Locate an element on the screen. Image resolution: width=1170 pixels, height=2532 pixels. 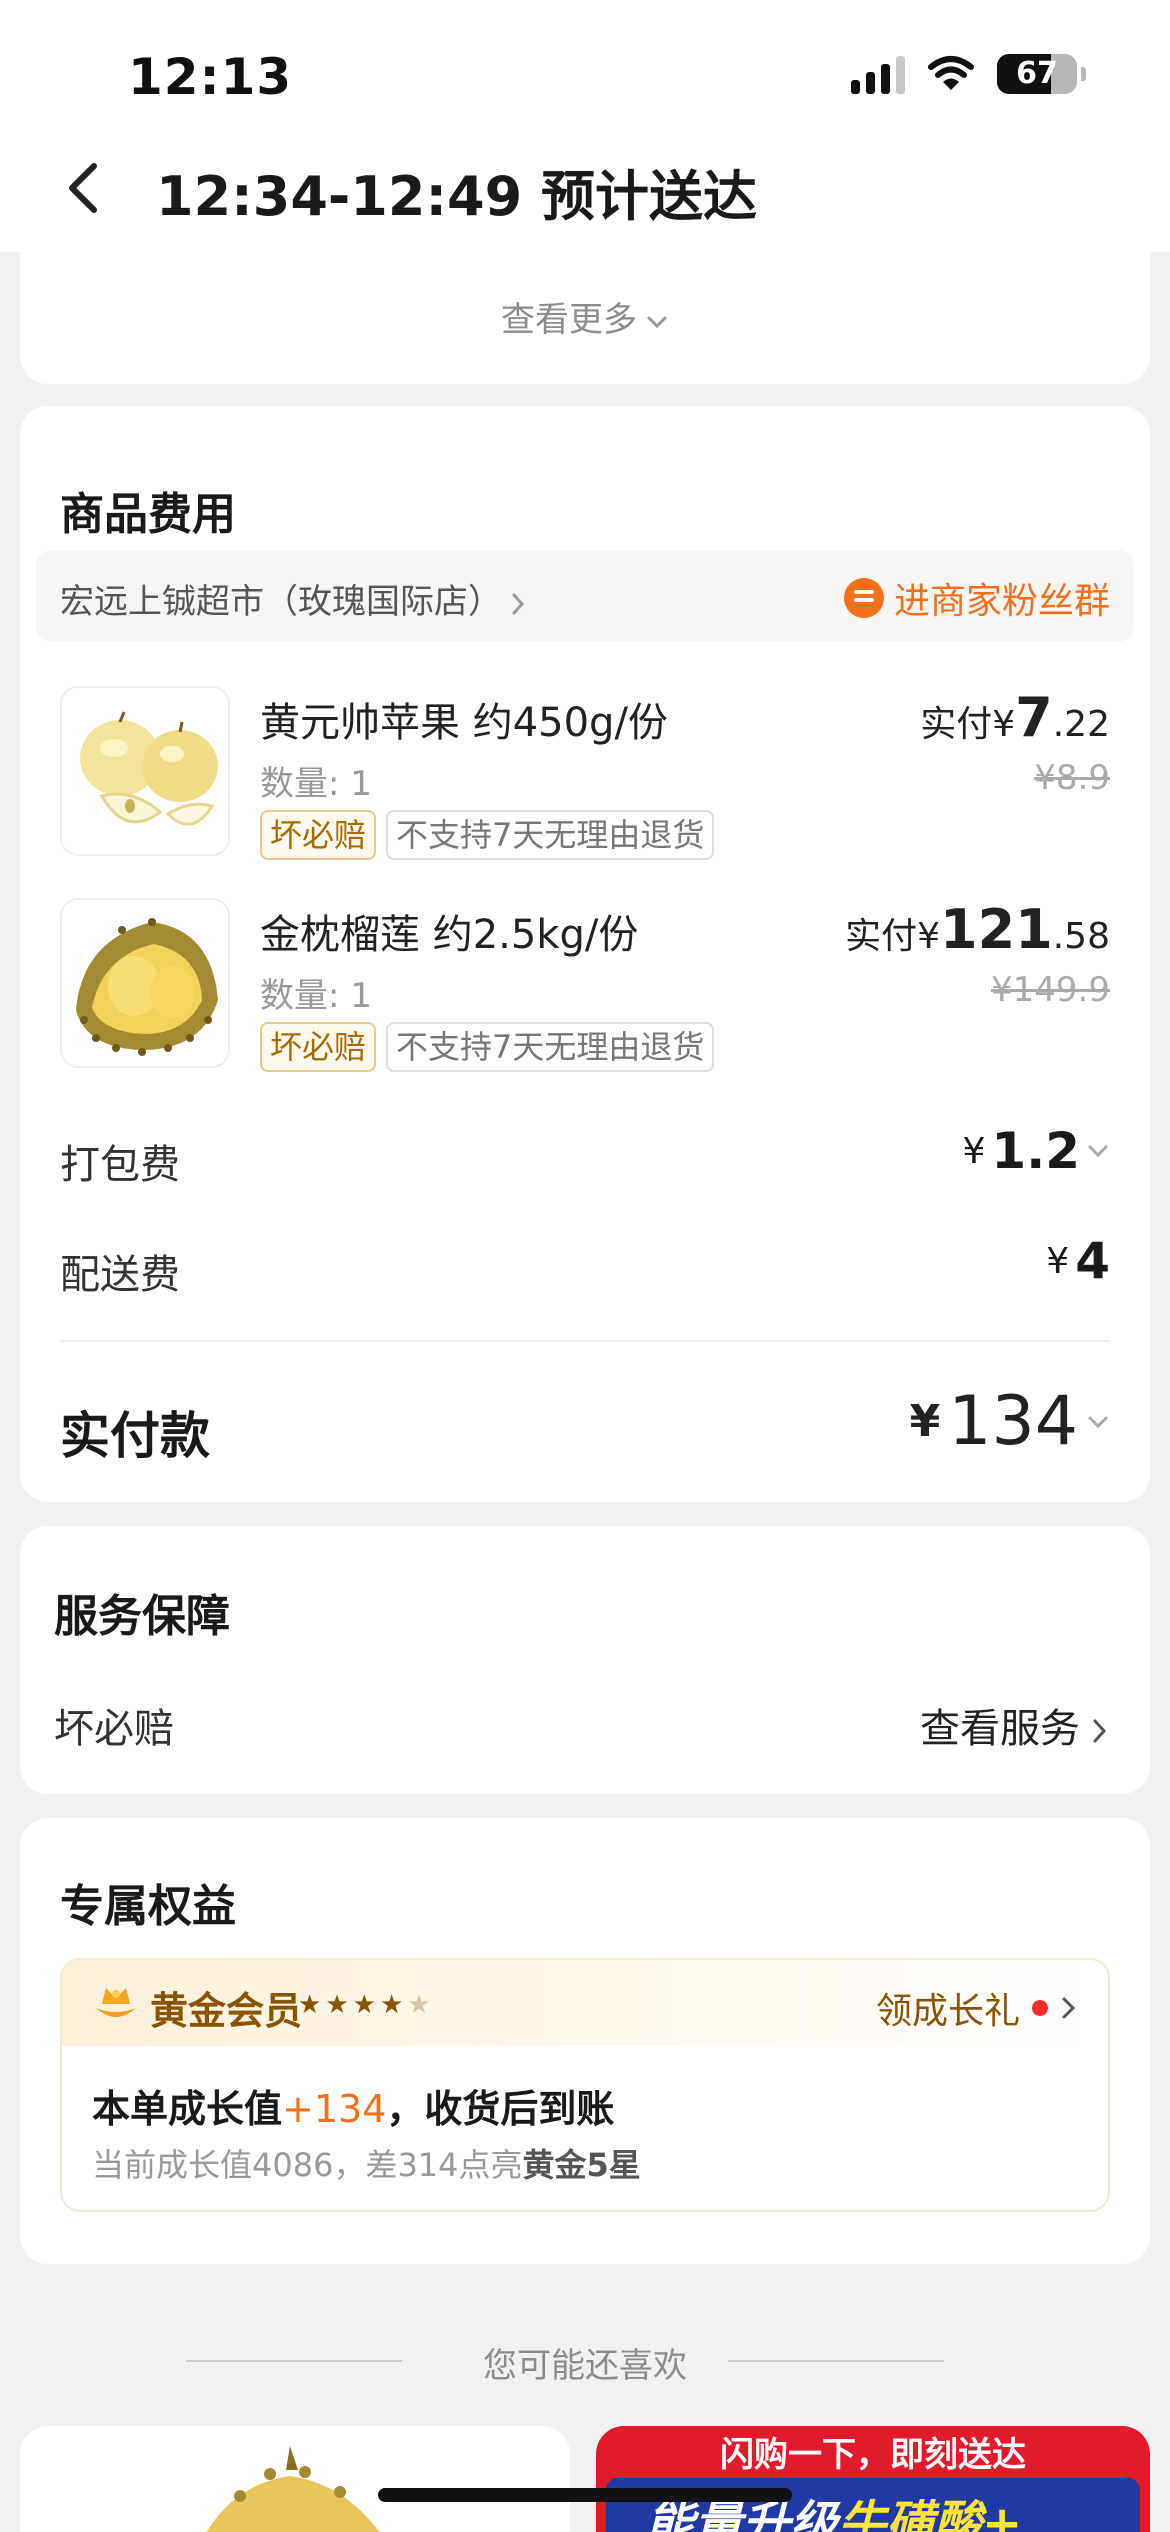
chevron-left-icon is located at coordinates (83, 188).